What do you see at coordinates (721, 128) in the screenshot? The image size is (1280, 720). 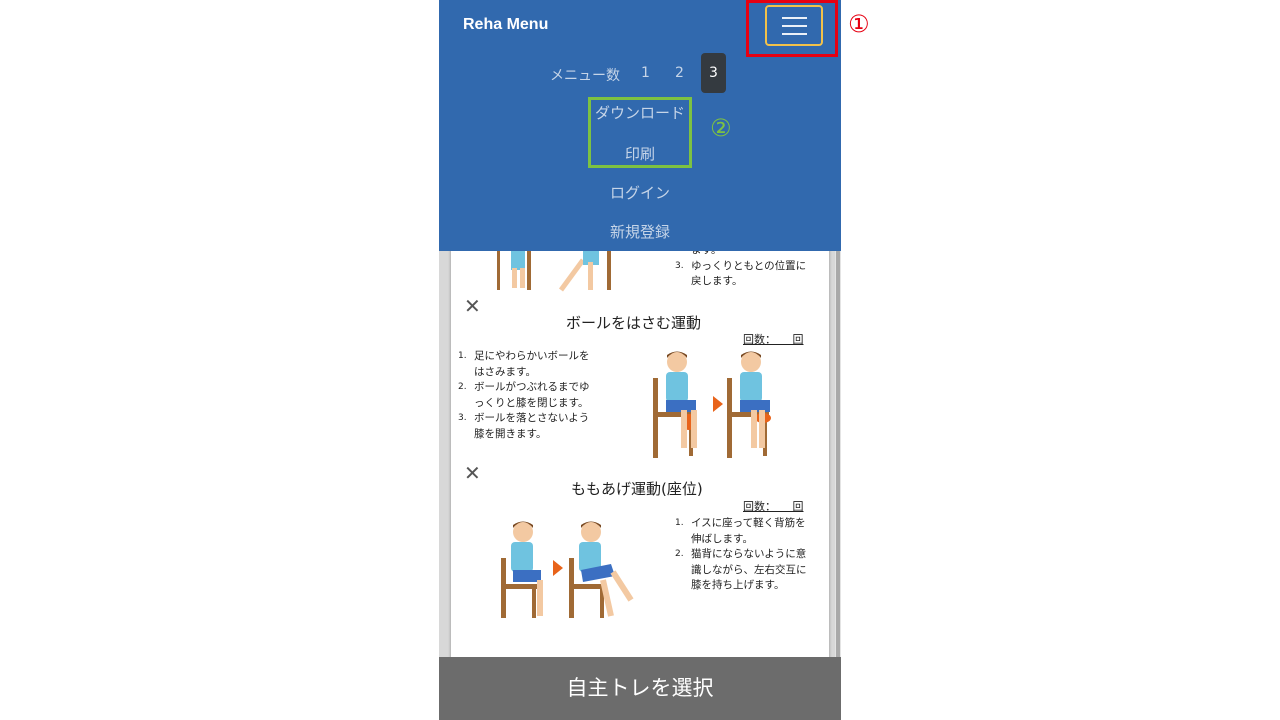 I see `annotation-number-2: ②` at bounding box center [721, 128].